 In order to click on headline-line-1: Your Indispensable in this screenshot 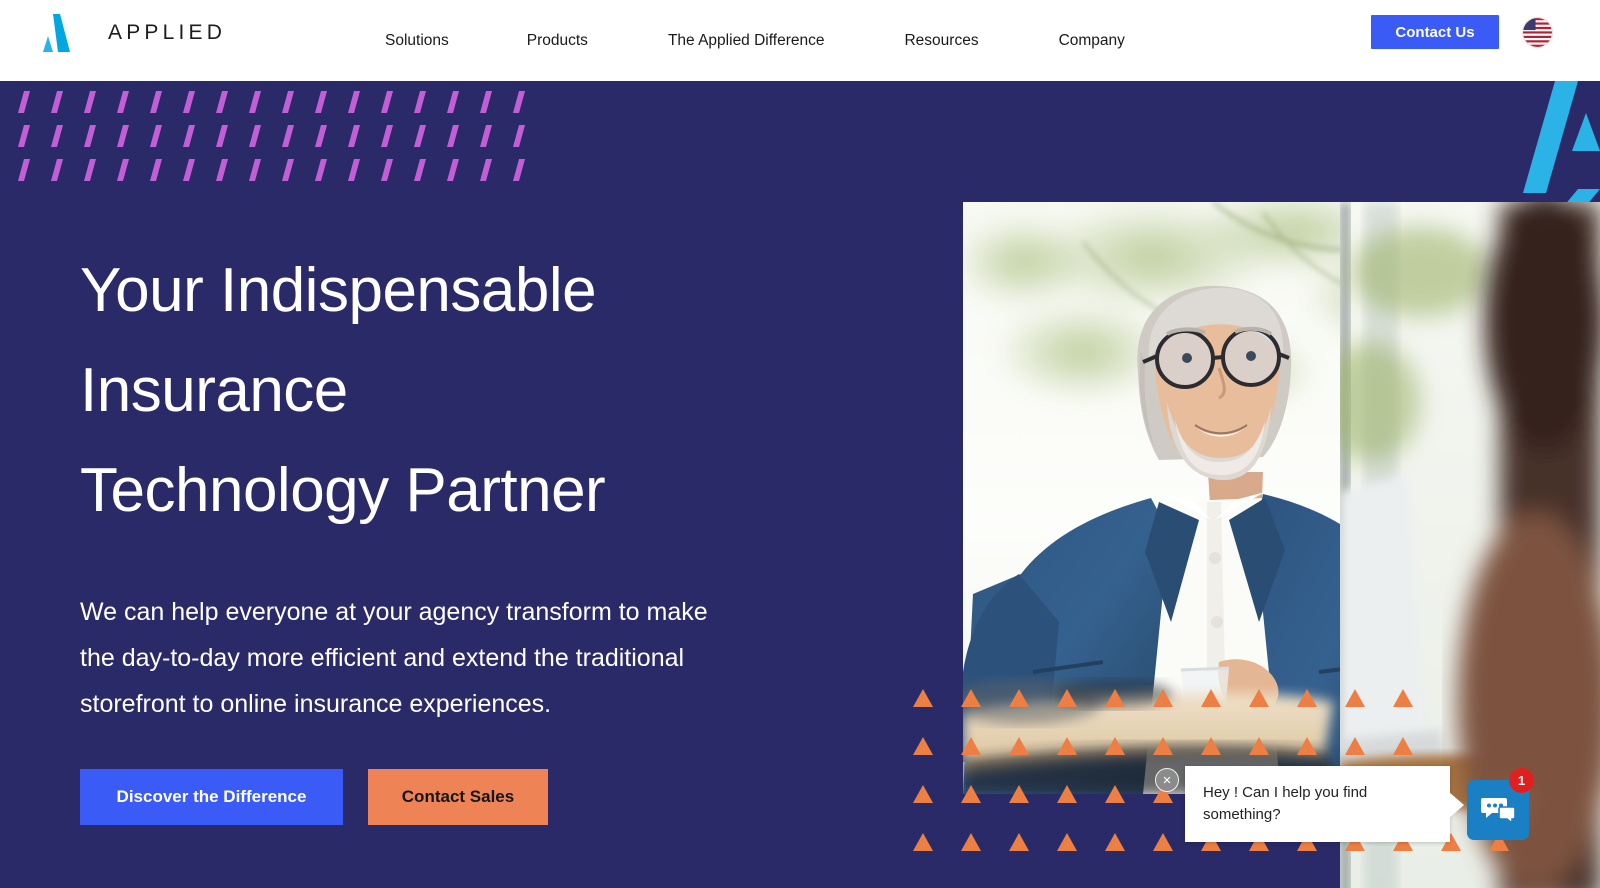, I will do `click(338, 290)`.